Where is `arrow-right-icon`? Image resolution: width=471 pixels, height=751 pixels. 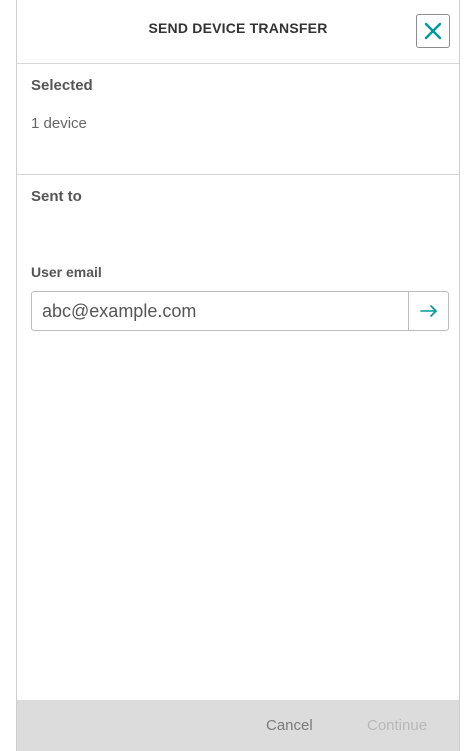
arrow-right-icon is located at coordinates (428, 311).